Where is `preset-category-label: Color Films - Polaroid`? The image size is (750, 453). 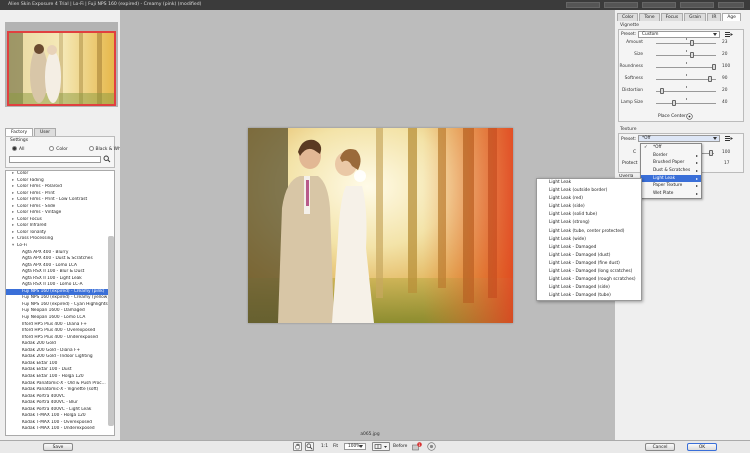 preset-category-label: Color Films - Polaroid is located at coordinates (39, 187).